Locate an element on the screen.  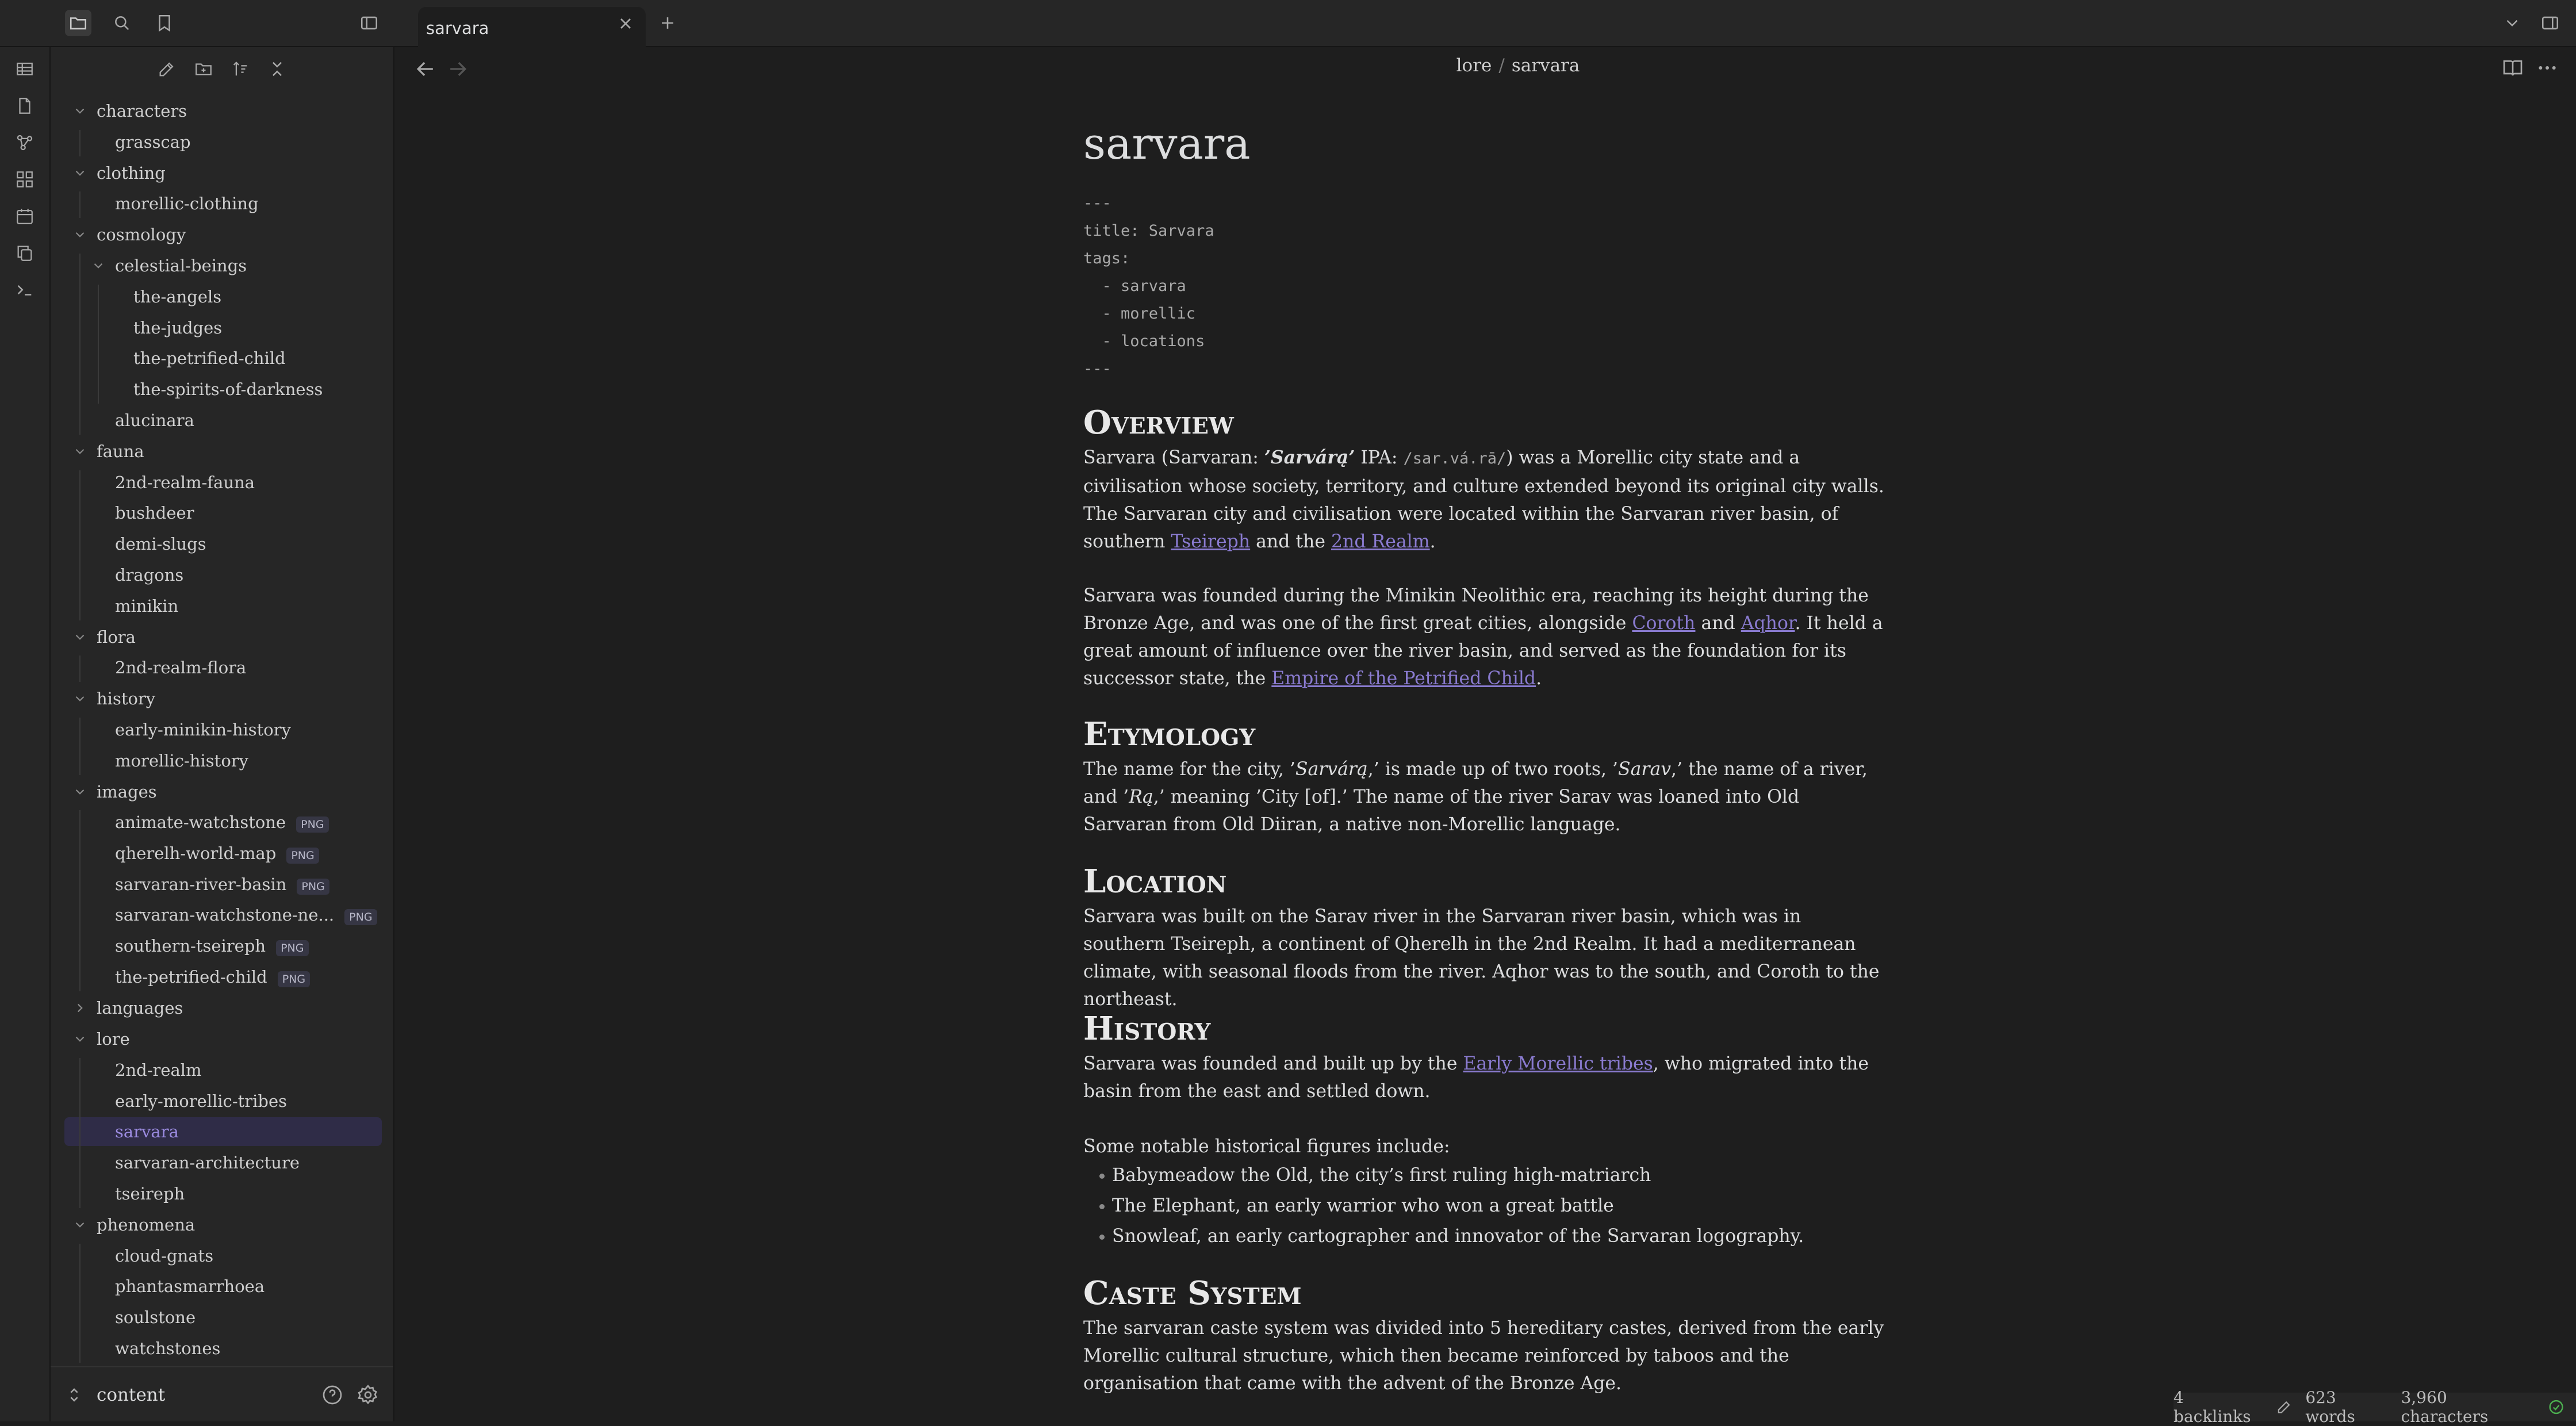
tree-file: cloud-gnats is located at coordinates (222, 1255).